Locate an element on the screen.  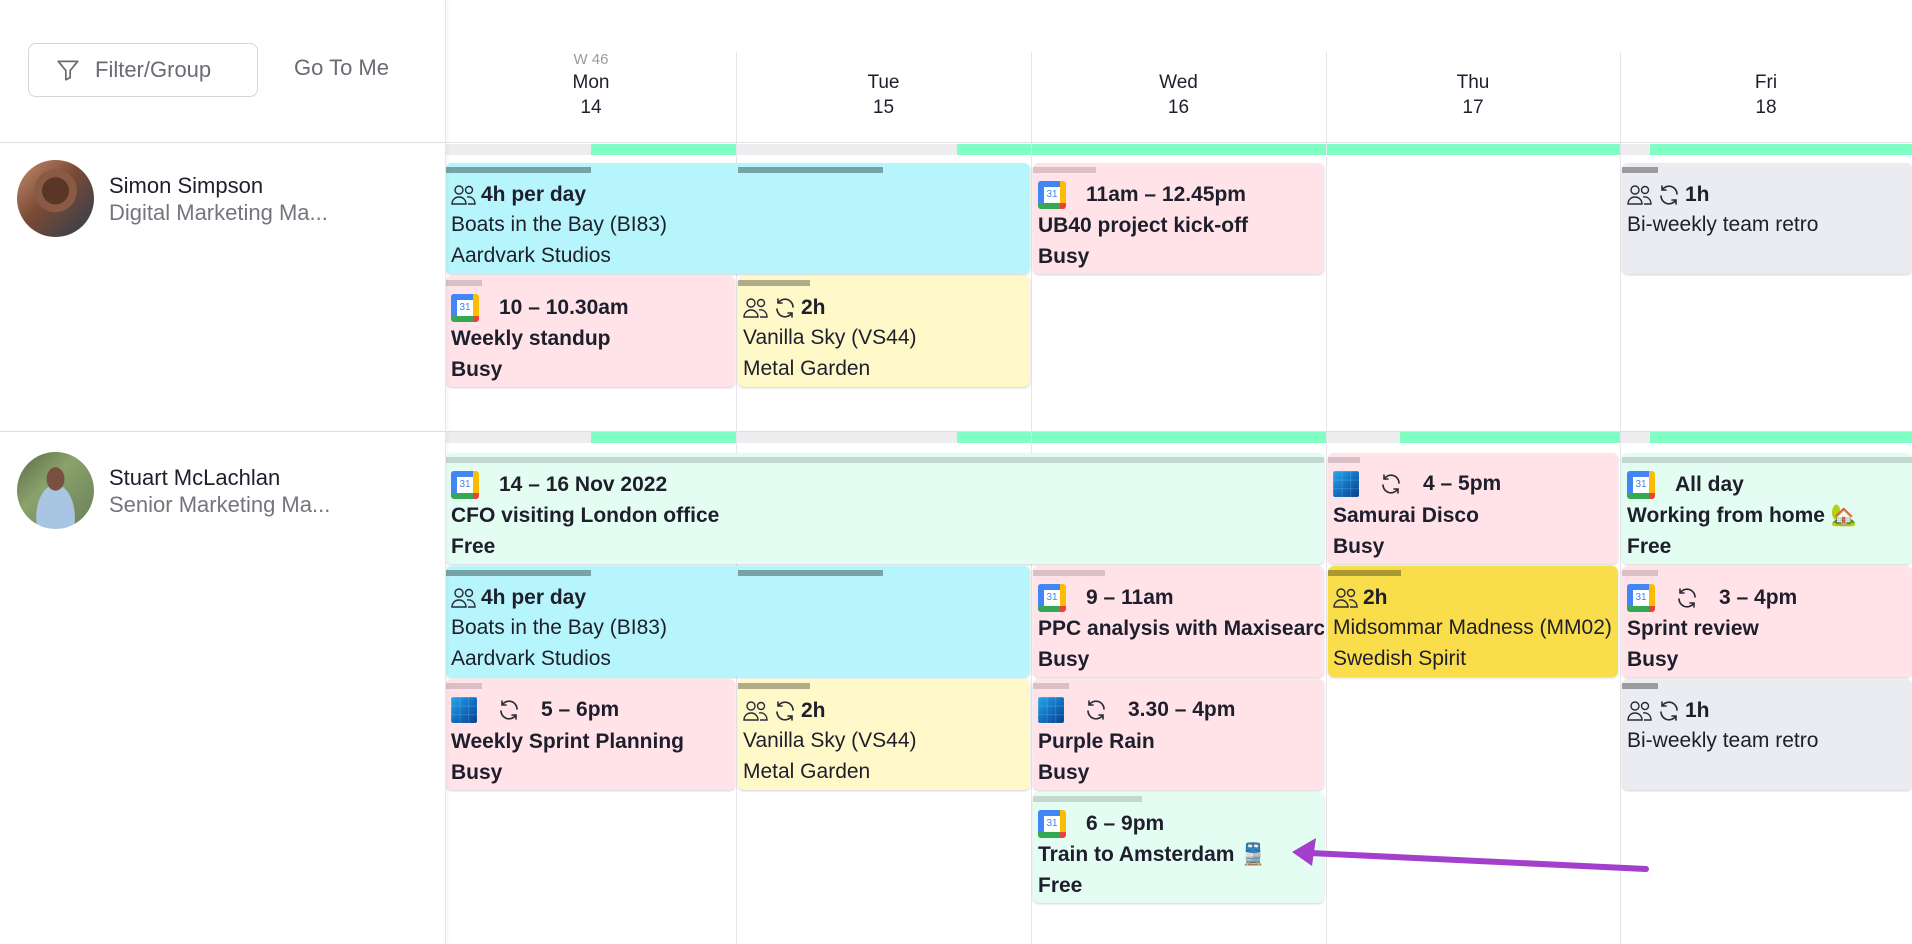
day-name: Fri is located at coordinates (1766, 82).